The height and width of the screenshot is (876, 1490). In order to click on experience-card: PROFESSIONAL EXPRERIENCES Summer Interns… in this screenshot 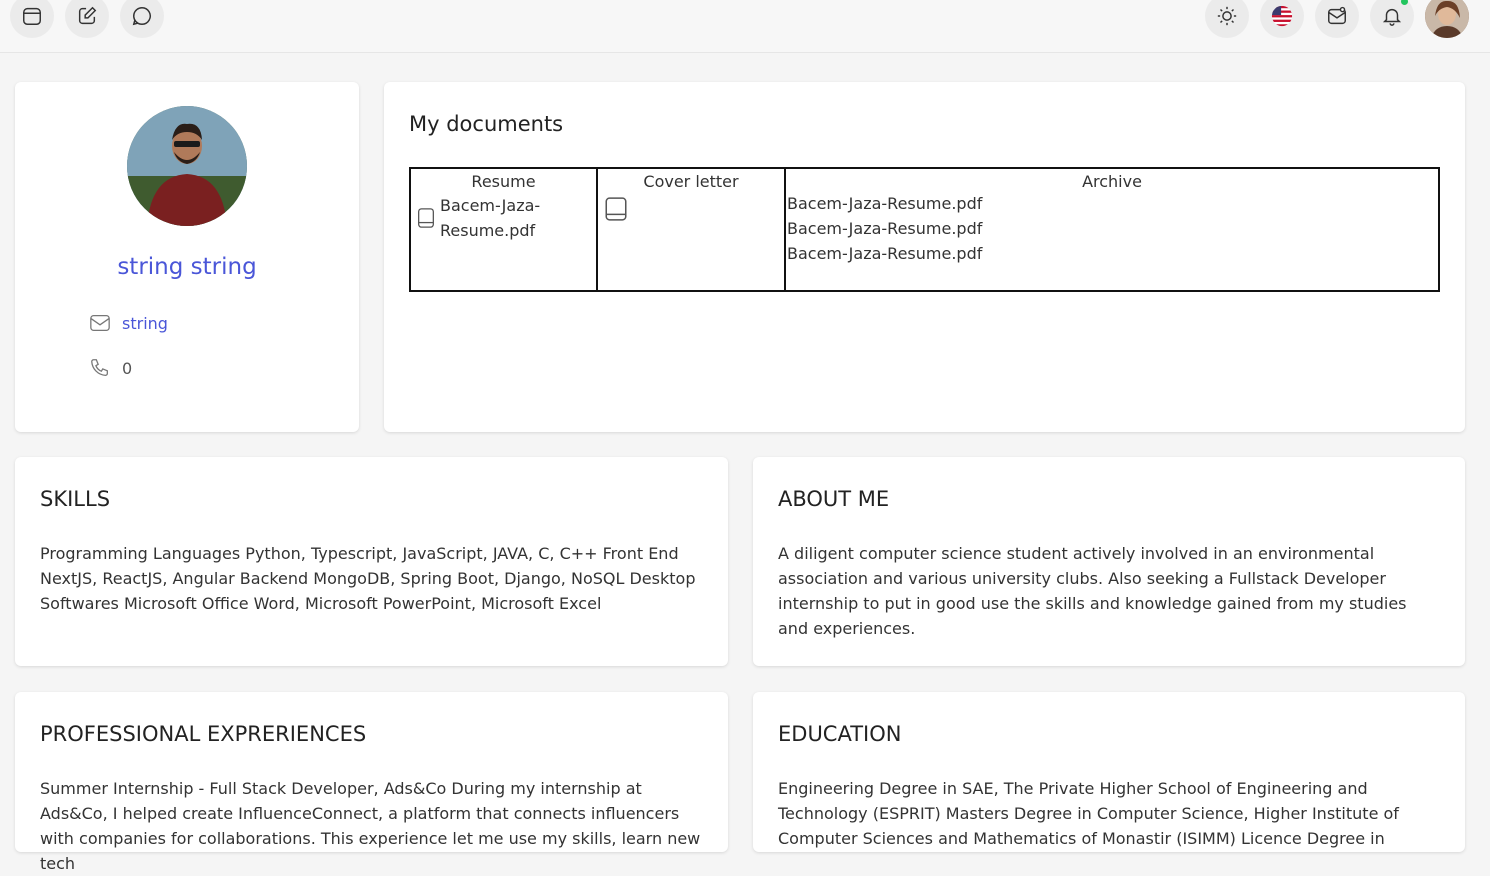, I will do `click(371, 782)`.